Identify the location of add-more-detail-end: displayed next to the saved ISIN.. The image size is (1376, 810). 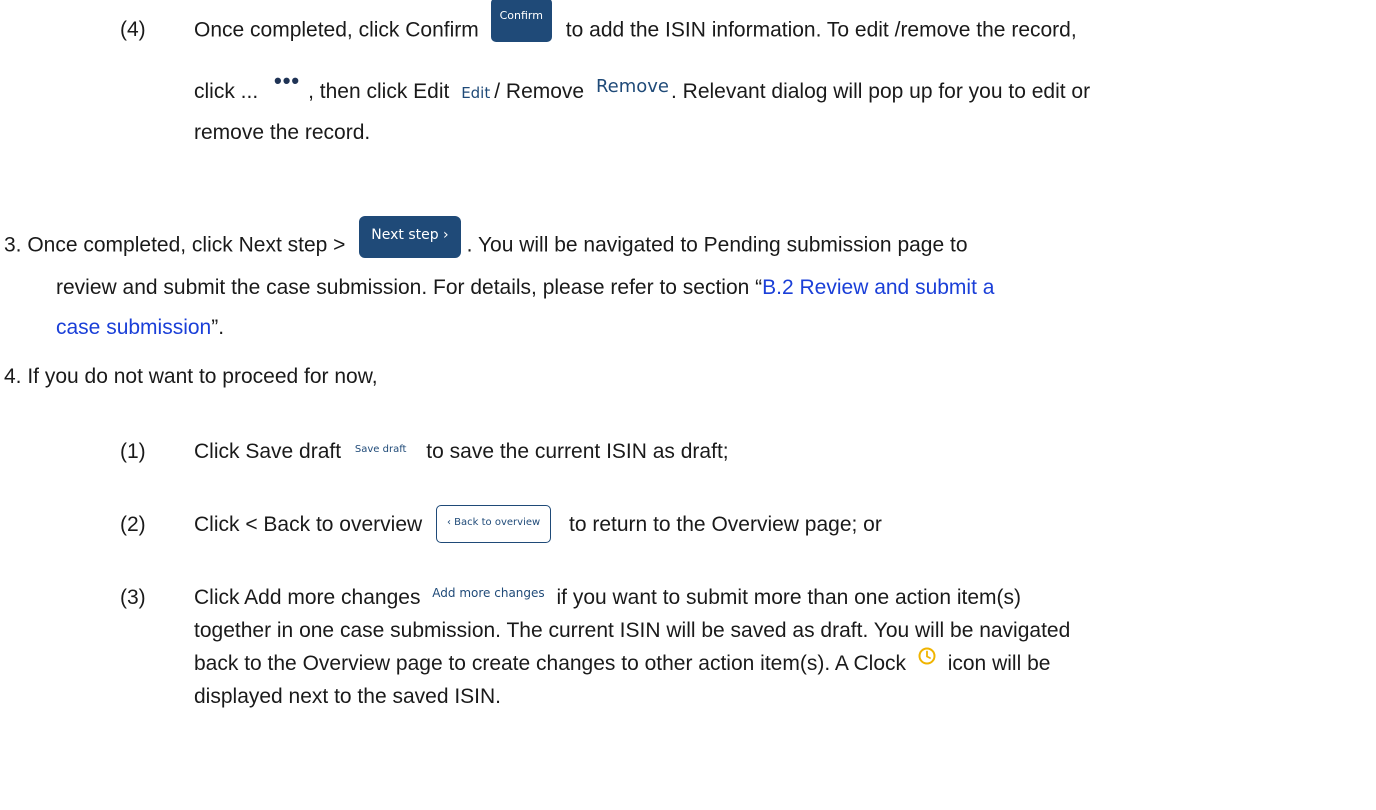
(348, 696).